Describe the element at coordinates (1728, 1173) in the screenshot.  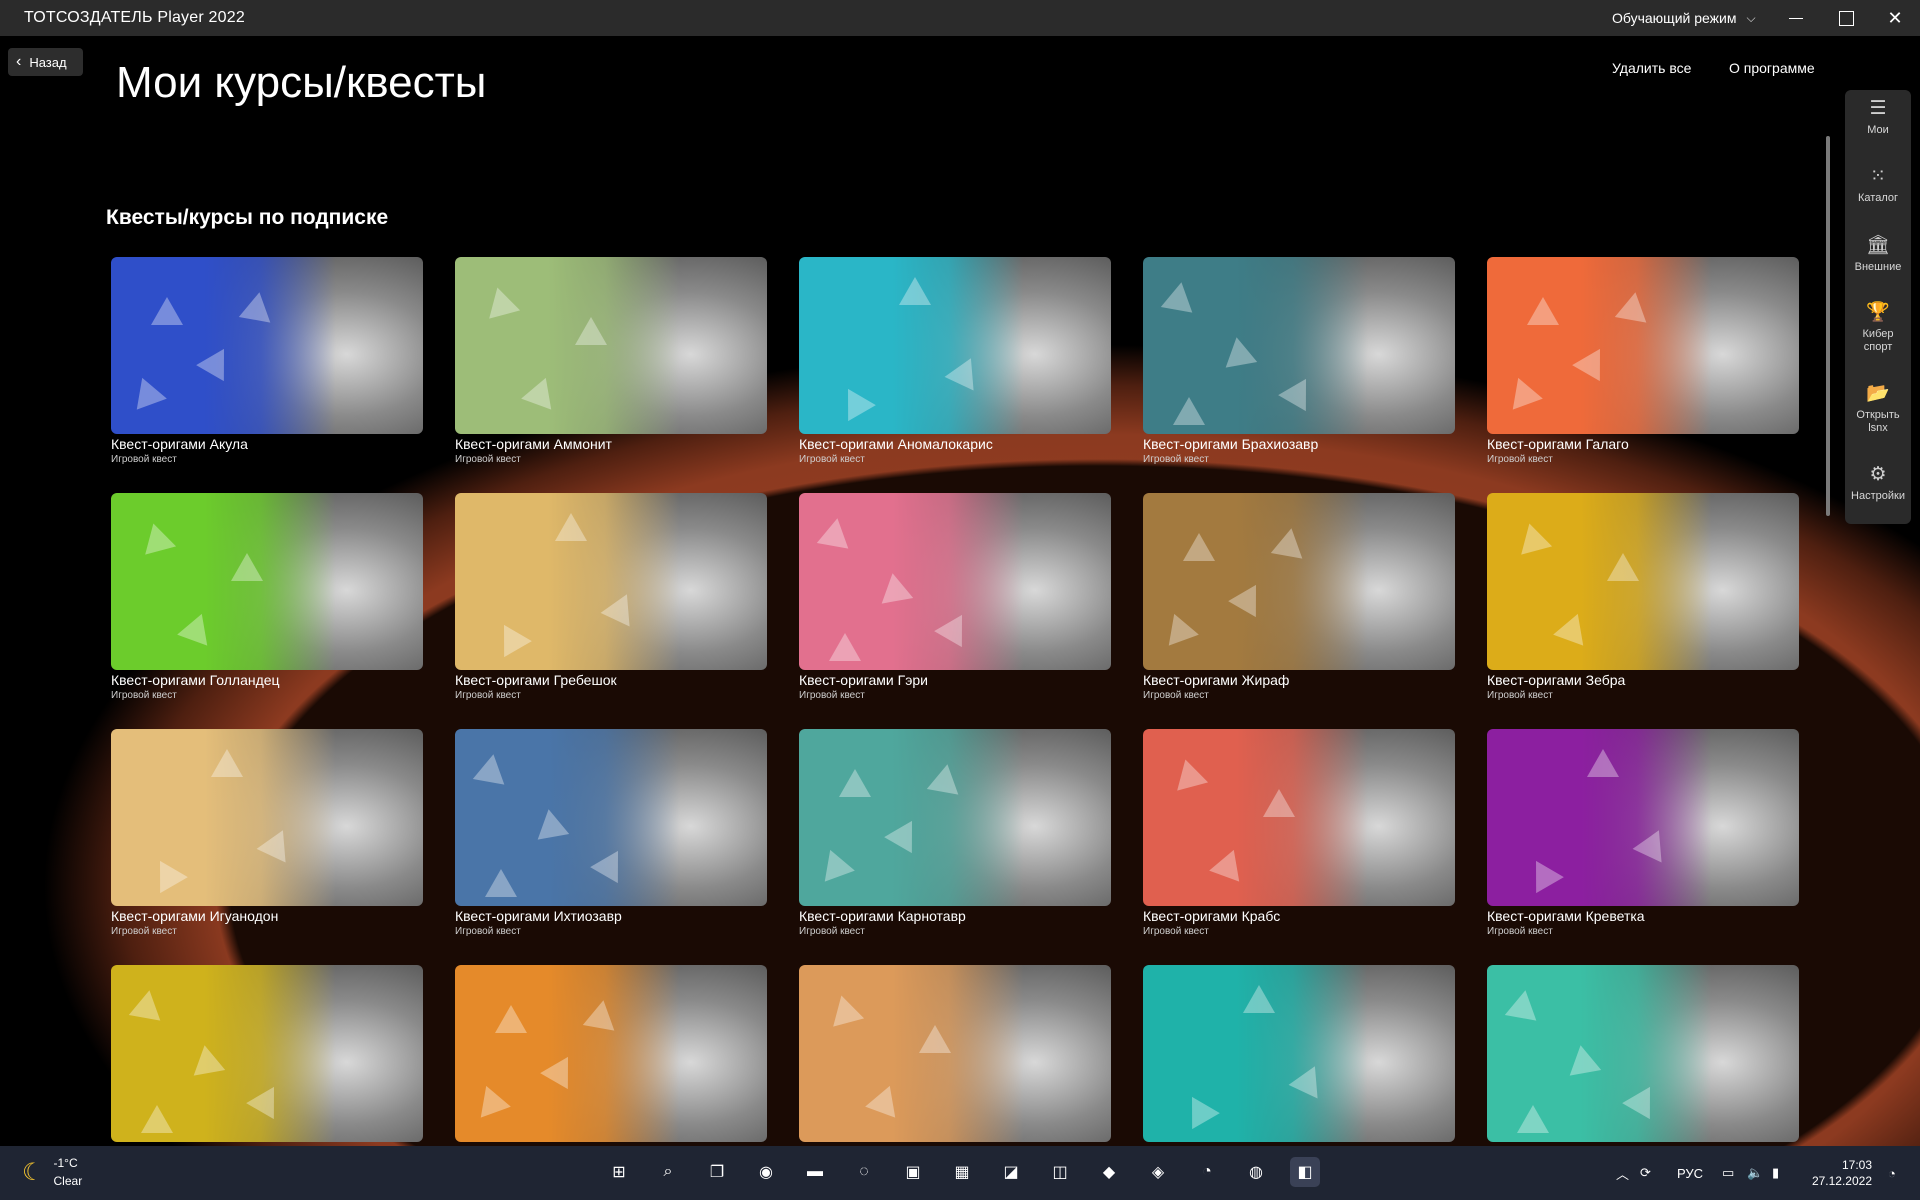
I see `network-icon: ▭` at that location.